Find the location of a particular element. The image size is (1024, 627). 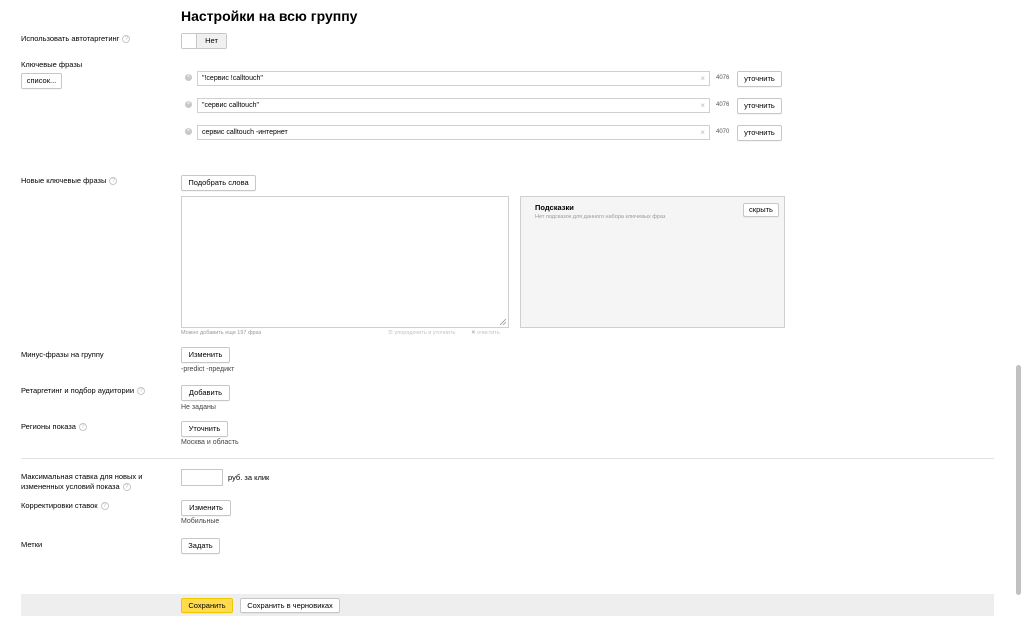

autotargeting-label-text: Использовать автотаргетинг is located at coordinates (70, 38).